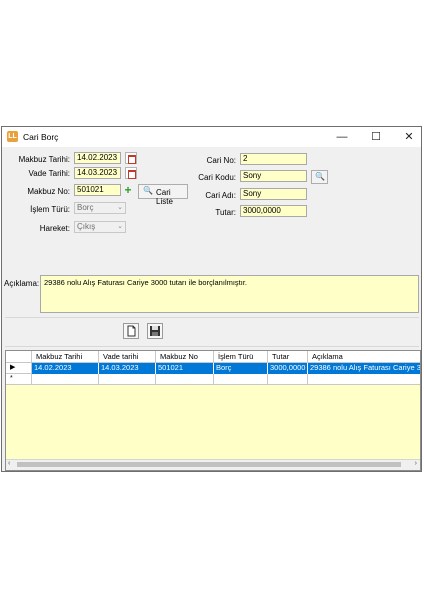  I want to click on cari-kodu-field: Sony, so click(273, 176).